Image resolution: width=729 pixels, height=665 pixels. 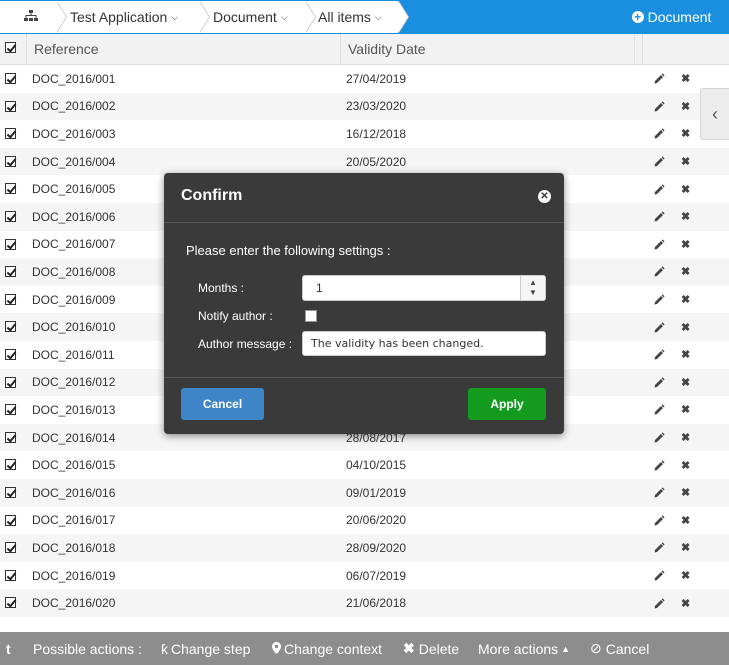 I want to click on breadcrumb-home, so click(x=33, y=17).